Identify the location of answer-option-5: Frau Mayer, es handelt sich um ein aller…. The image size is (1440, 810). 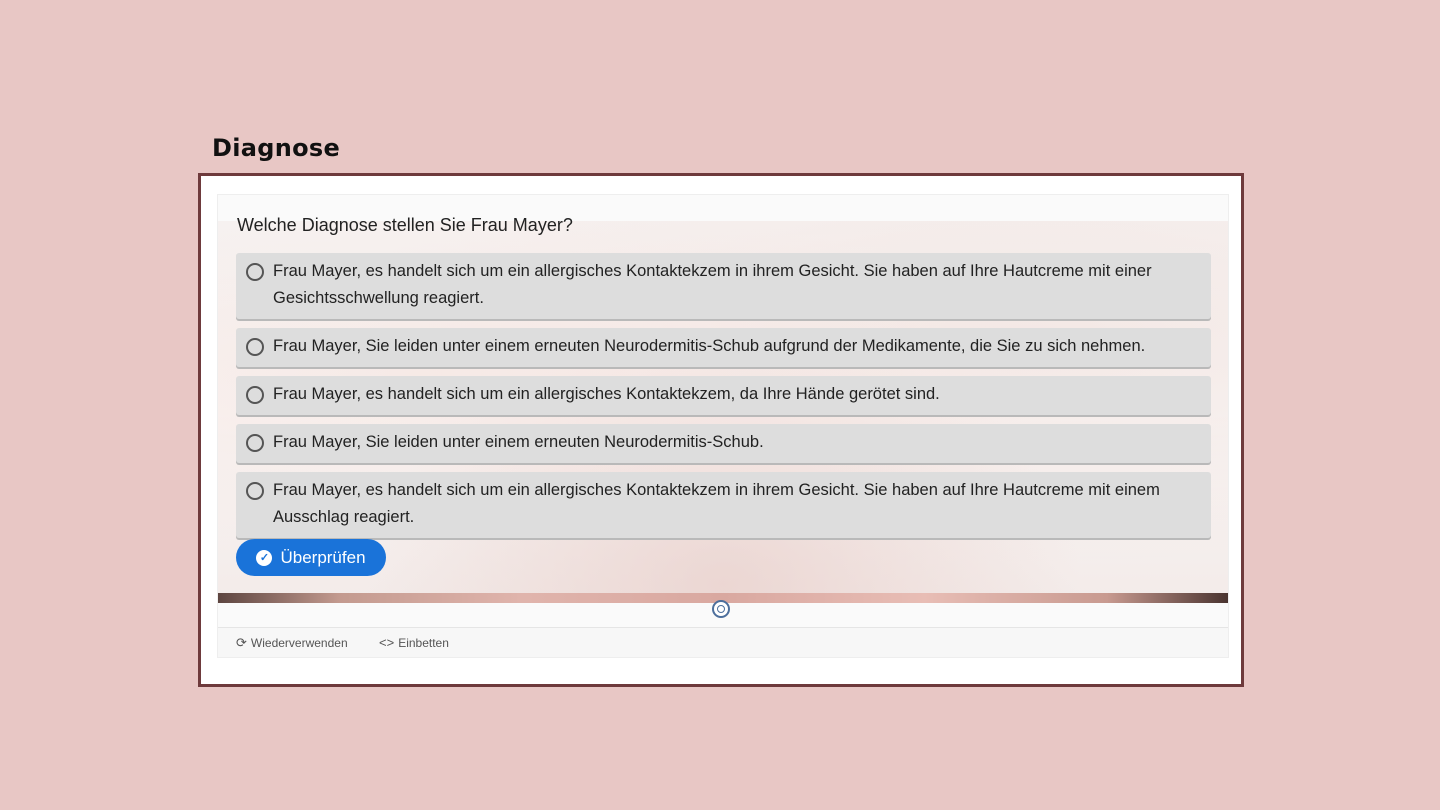
(723, 505).